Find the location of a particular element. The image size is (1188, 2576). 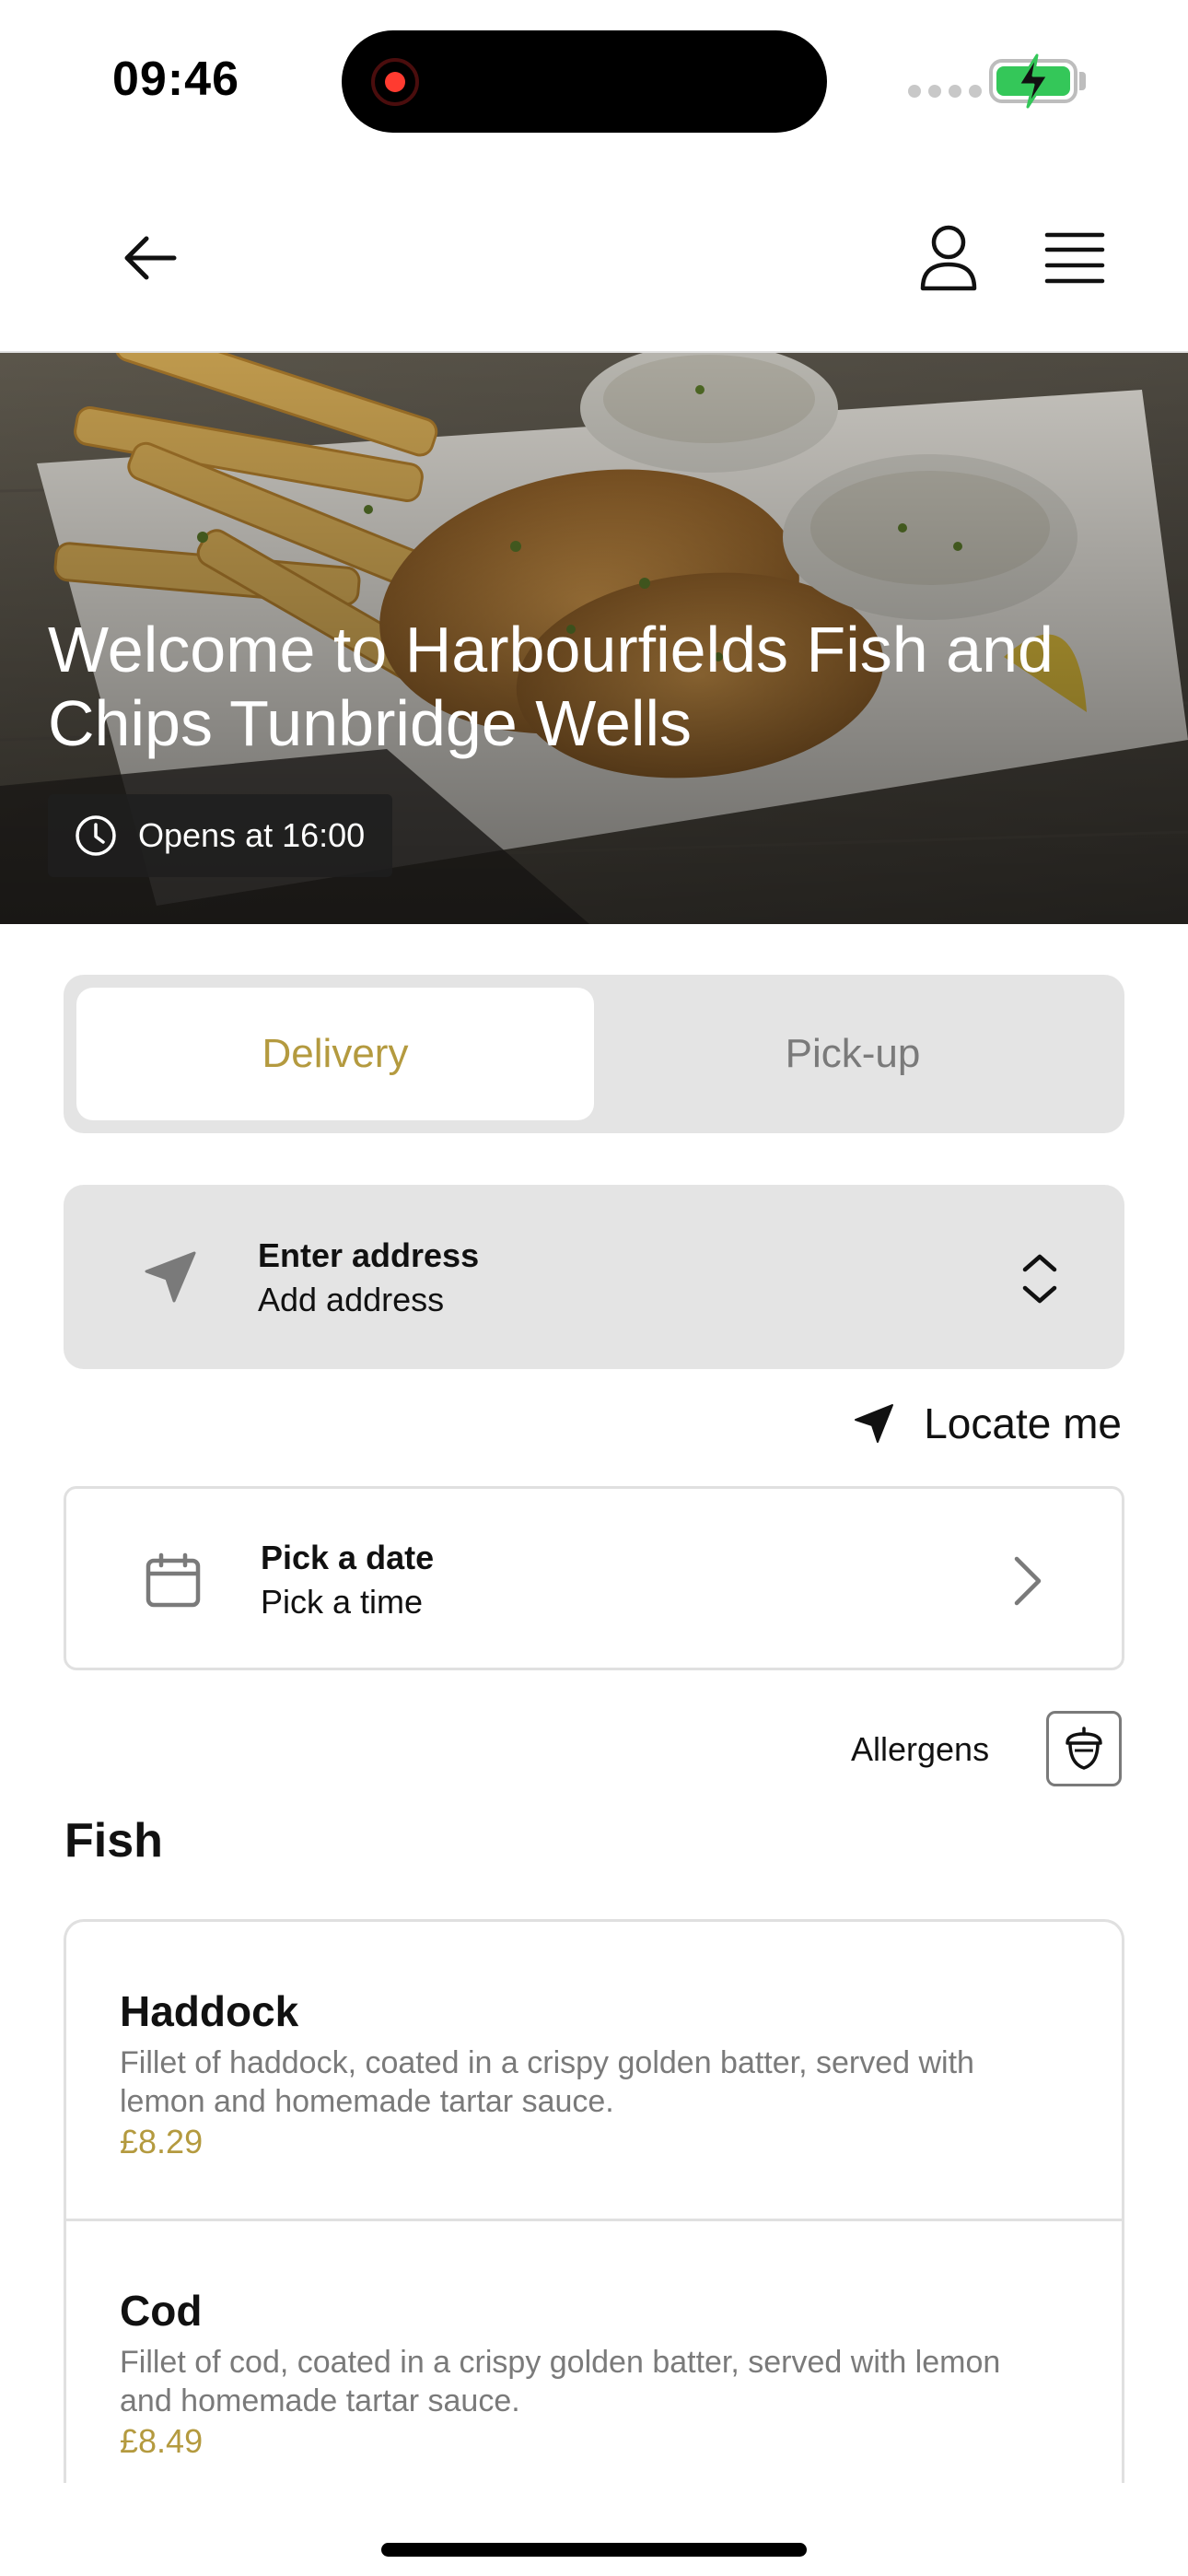

acorn-icon is located at coordinates (1084, 1748).